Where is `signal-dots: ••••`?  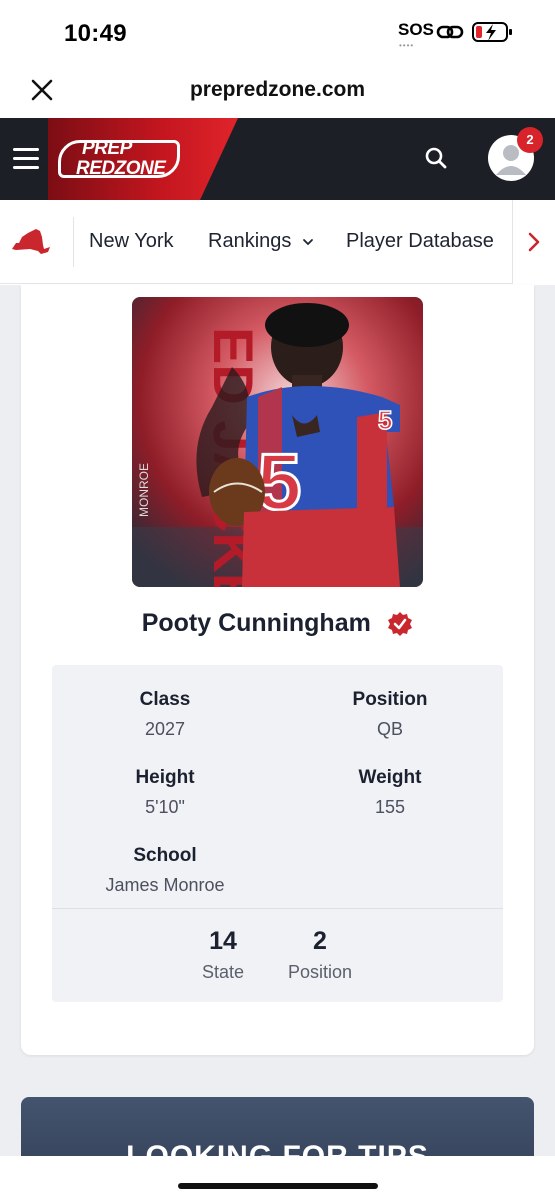 signal-dots: •••• is located at coordinates (407, 45).